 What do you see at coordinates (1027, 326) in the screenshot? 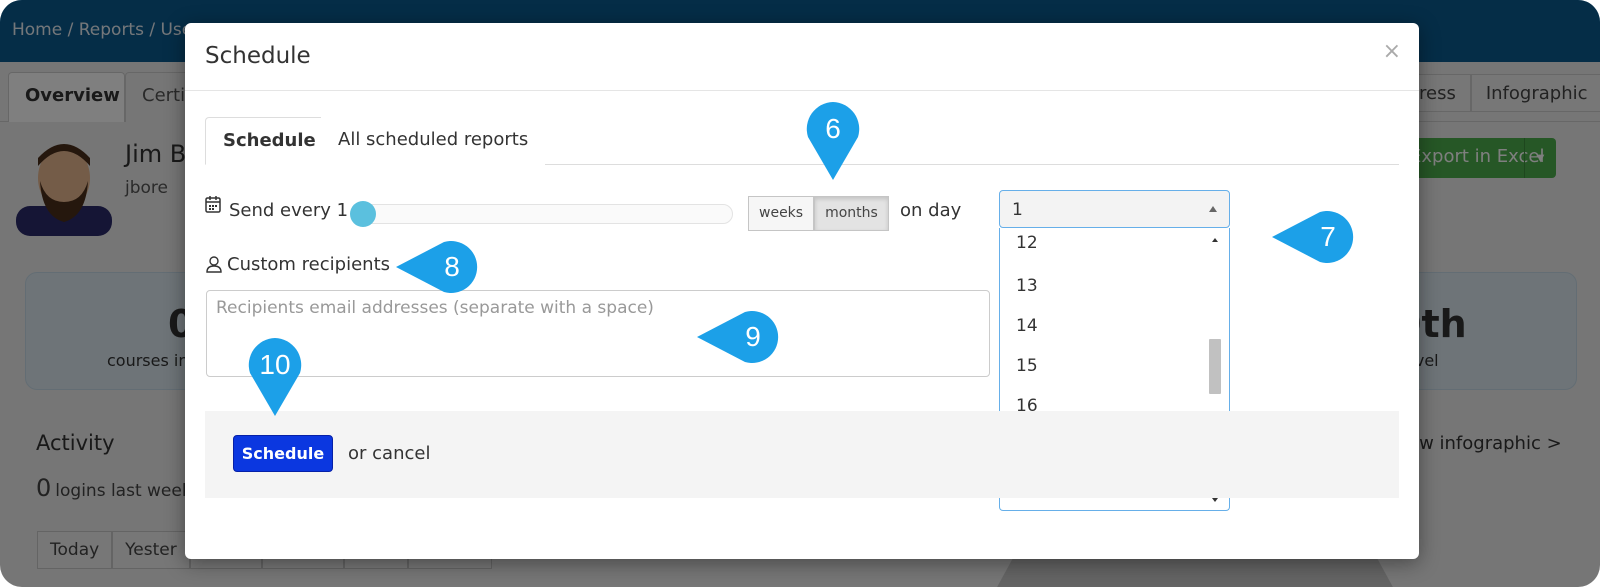
I see `day-option: 14` at bounding box center [1027, 326].